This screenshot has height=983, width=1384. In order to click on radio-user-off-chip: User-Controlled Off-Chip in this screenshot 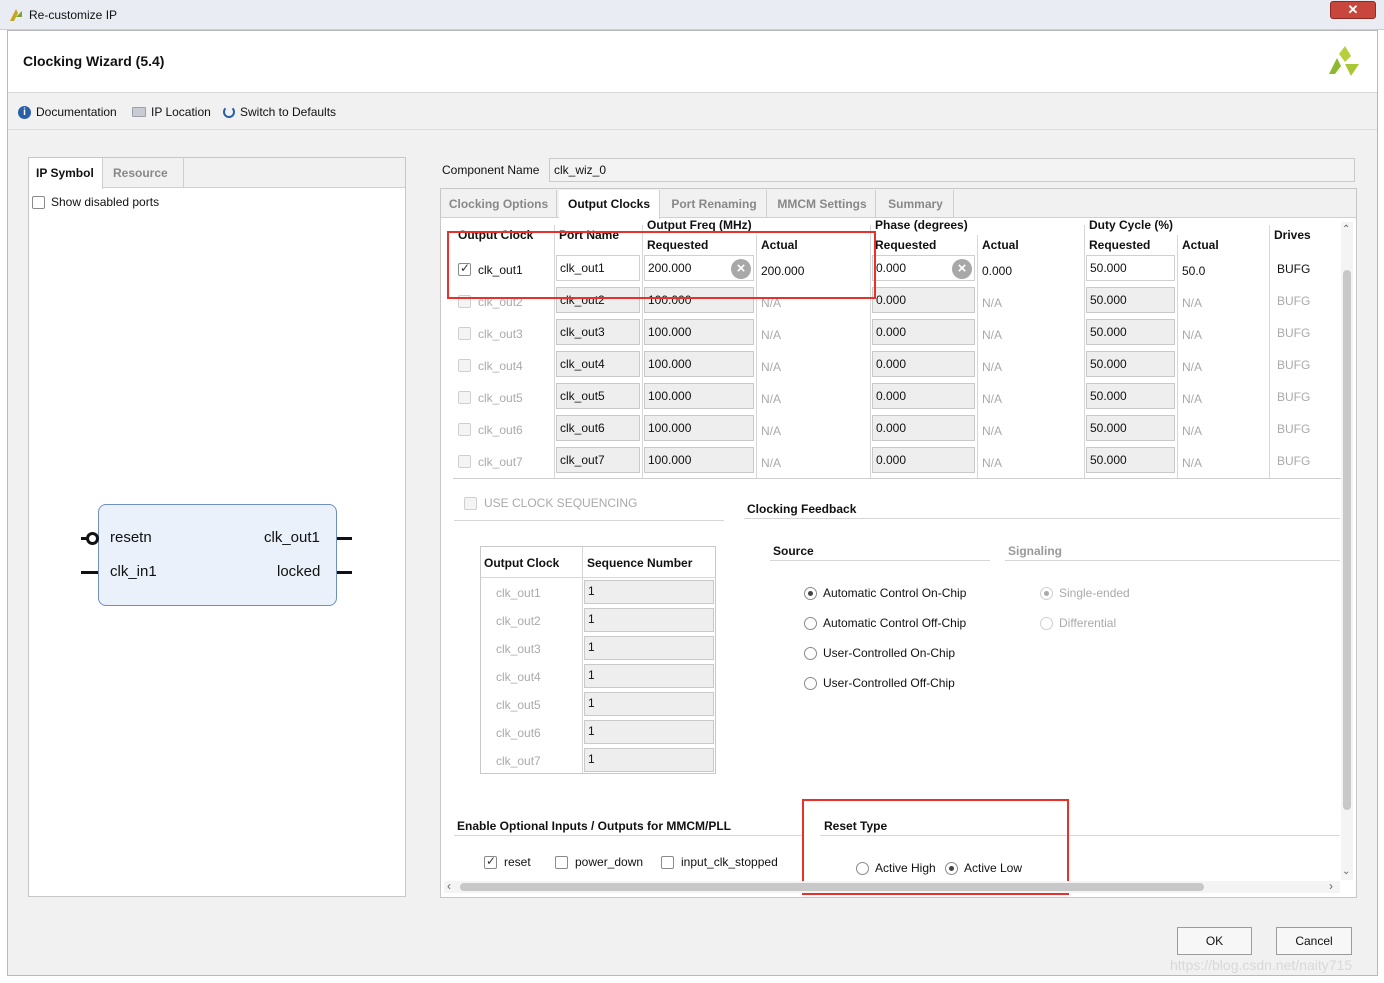, I will do `click(879, 683)`.